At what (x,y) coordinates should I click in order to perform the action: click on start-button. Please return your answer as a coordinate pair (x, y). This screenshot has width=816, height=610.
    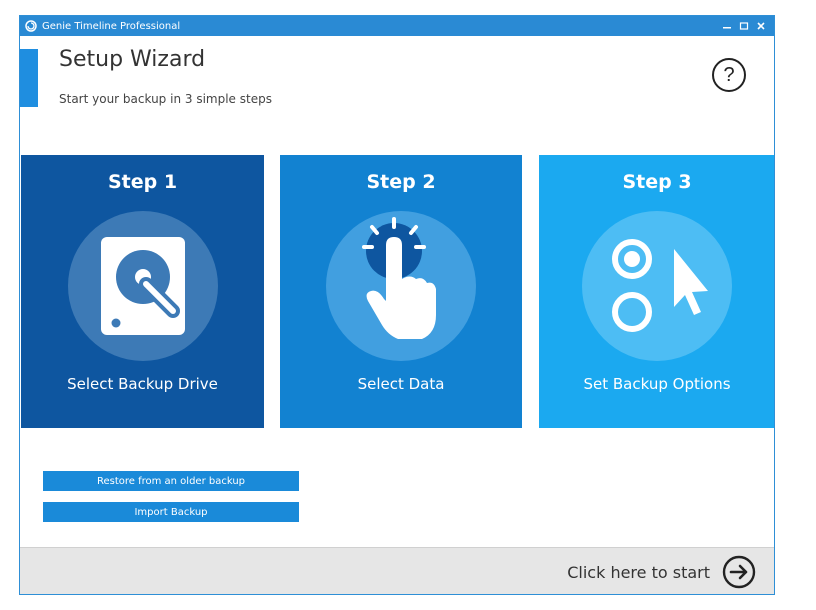
    Looking at the image, I should click on (739, 572).